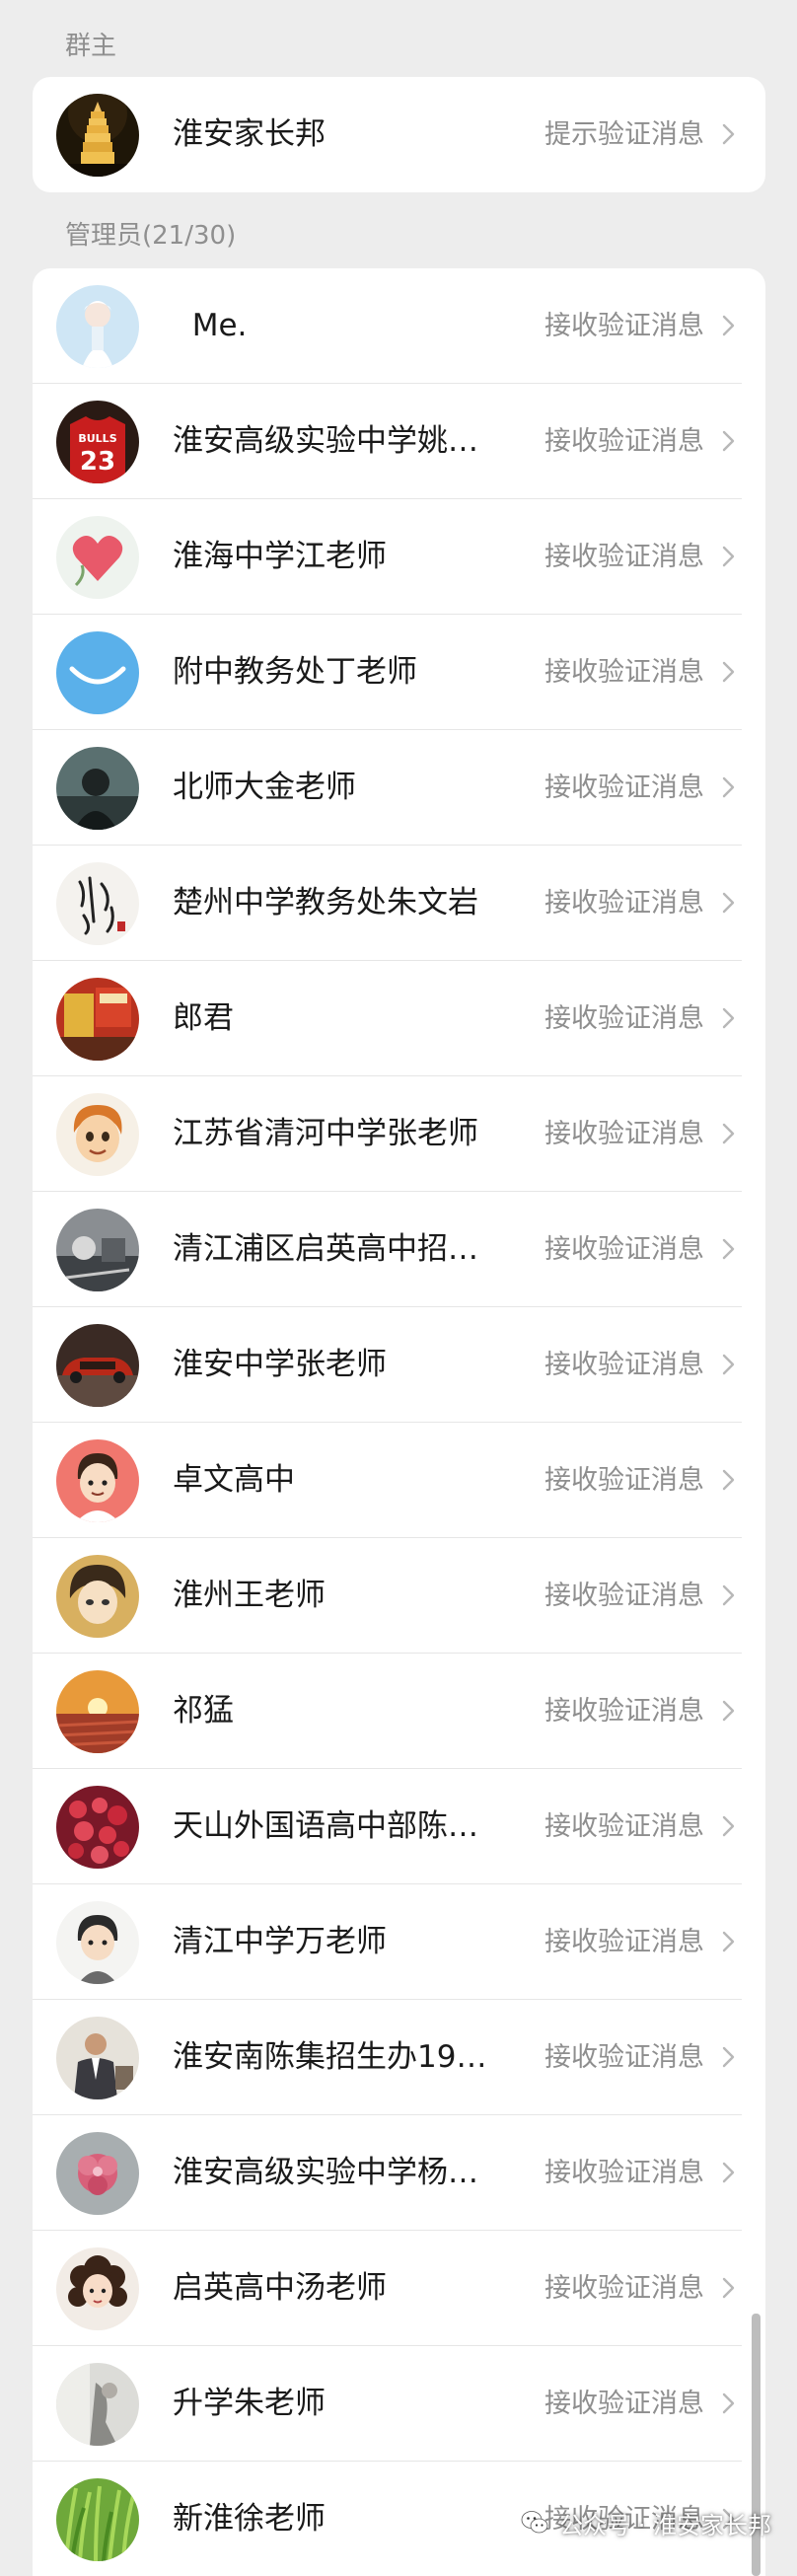 The image size is (797, 2576). Describe the element at coordinates (151, 236) in the screenshot. I see `admin-section-header: 管理员(21/30)` at that location.